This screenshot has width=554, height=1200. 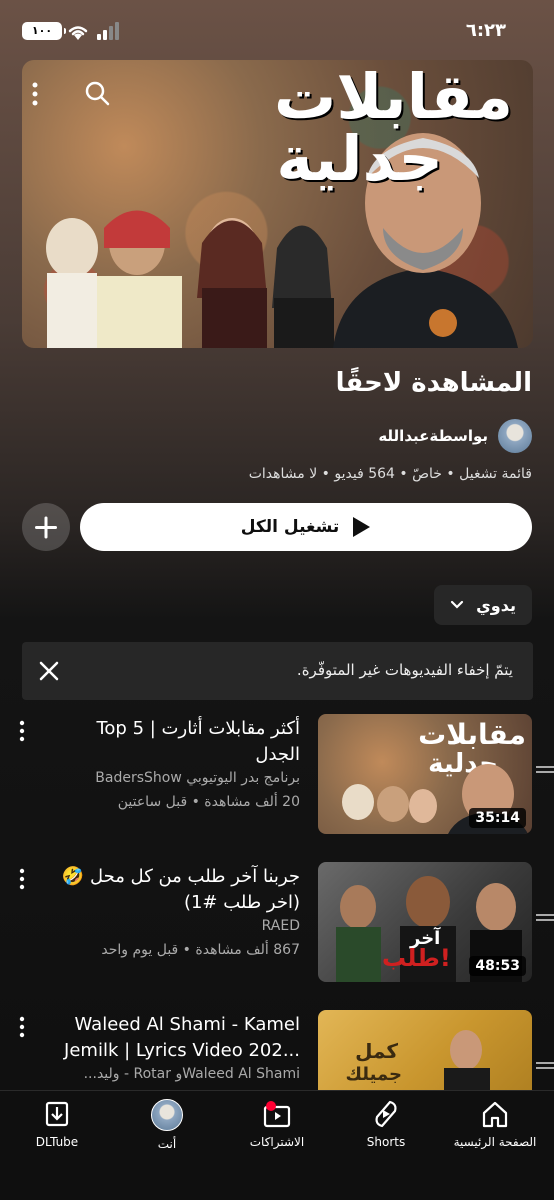 What do you see at coordinates (495, 1142) in the screenshot?
I see `nav-home-label: الصفحة الرئيسية` at bounding box center [495, 1142].